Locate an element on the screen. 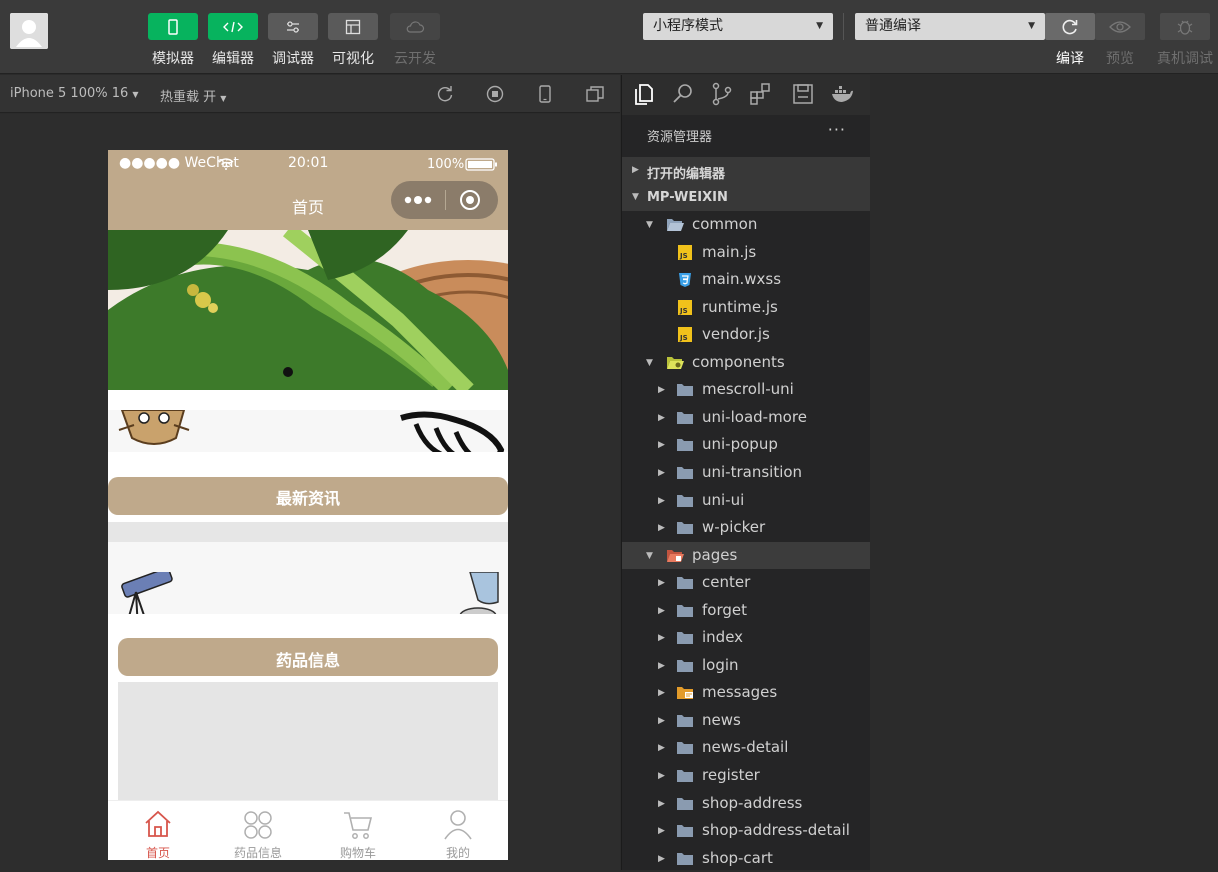 This screenshot has width=1218, height=872. extensions-icon is located at coordinates (761, 94).